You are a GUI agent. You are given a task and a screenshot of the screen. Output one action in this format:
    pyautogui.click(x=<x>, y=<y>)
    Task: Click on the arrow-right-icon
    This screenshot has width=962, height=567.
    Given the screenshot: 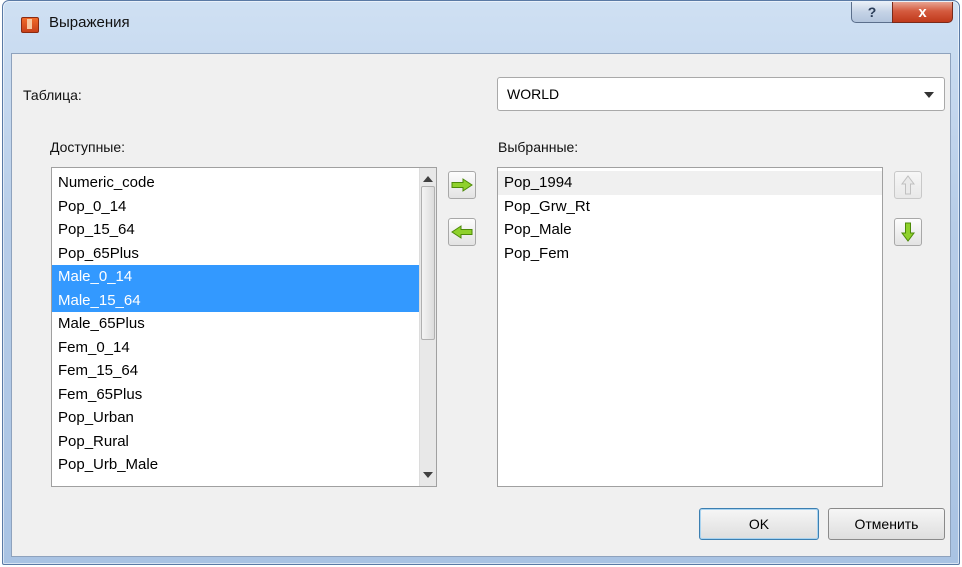 What is the action you would take?
    pyautogui.click(x=462, y=185)
    